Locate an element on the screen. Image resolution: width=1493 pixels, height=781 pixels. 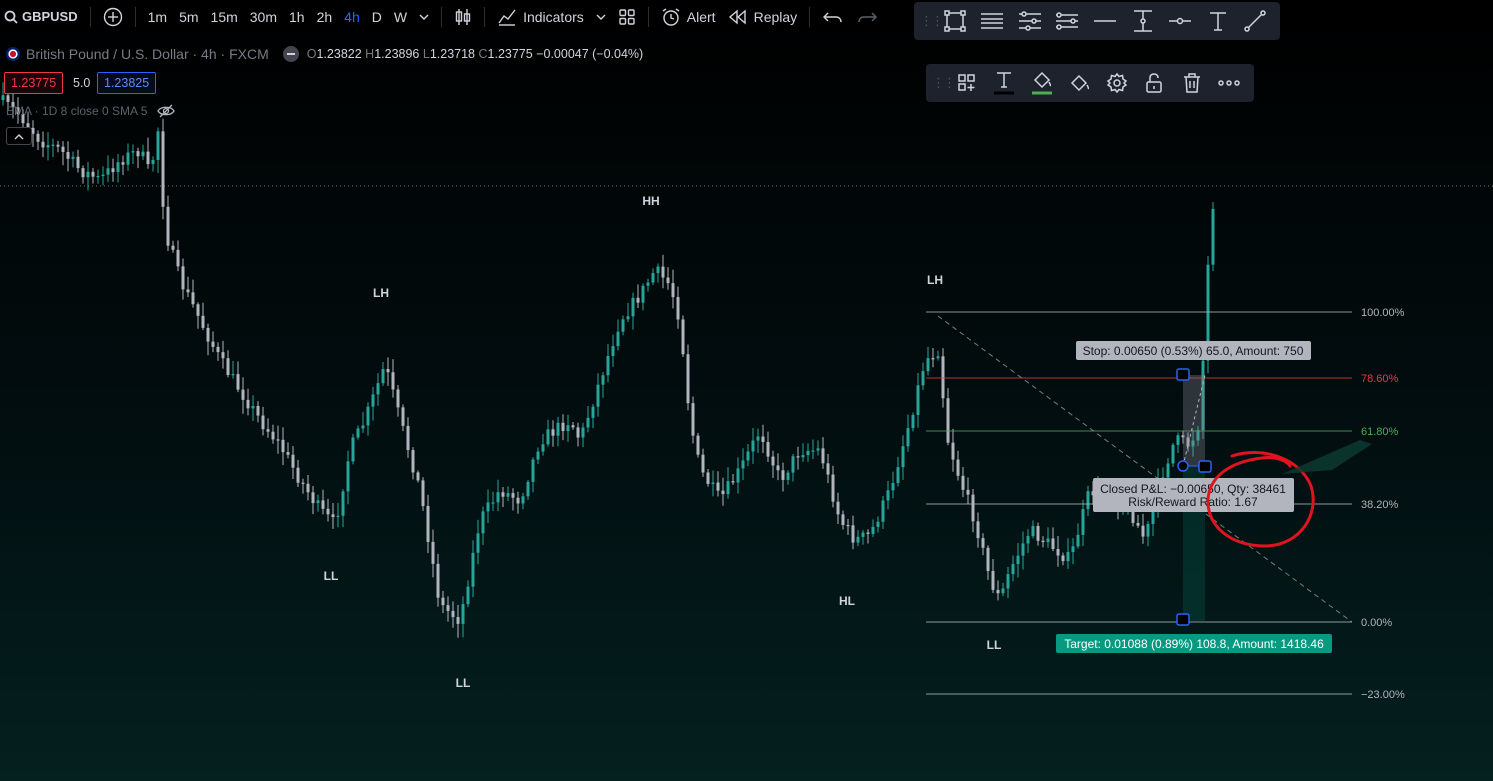
compare-symbol-button is located at coordinates (113, 16).